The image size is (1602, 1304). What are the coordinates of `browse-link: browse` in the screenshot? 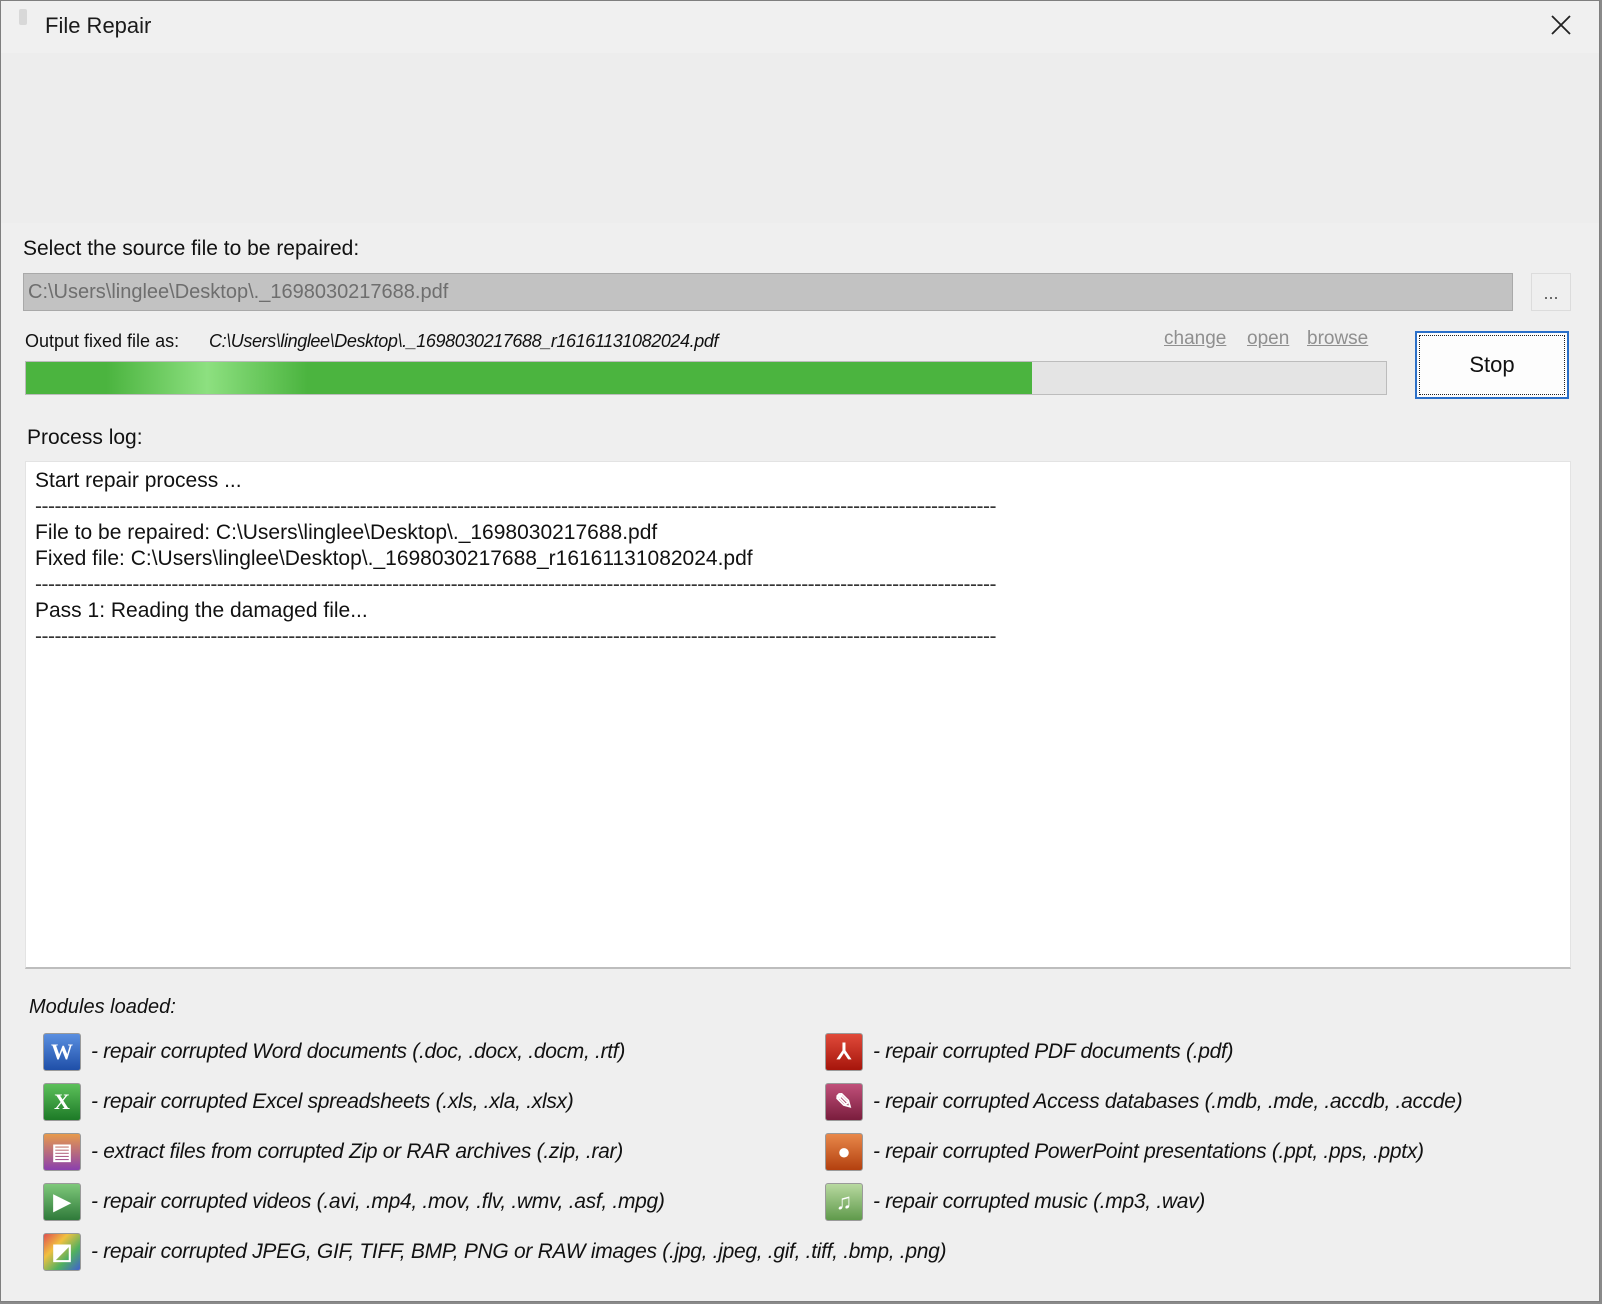 It's located at (1337, 339).